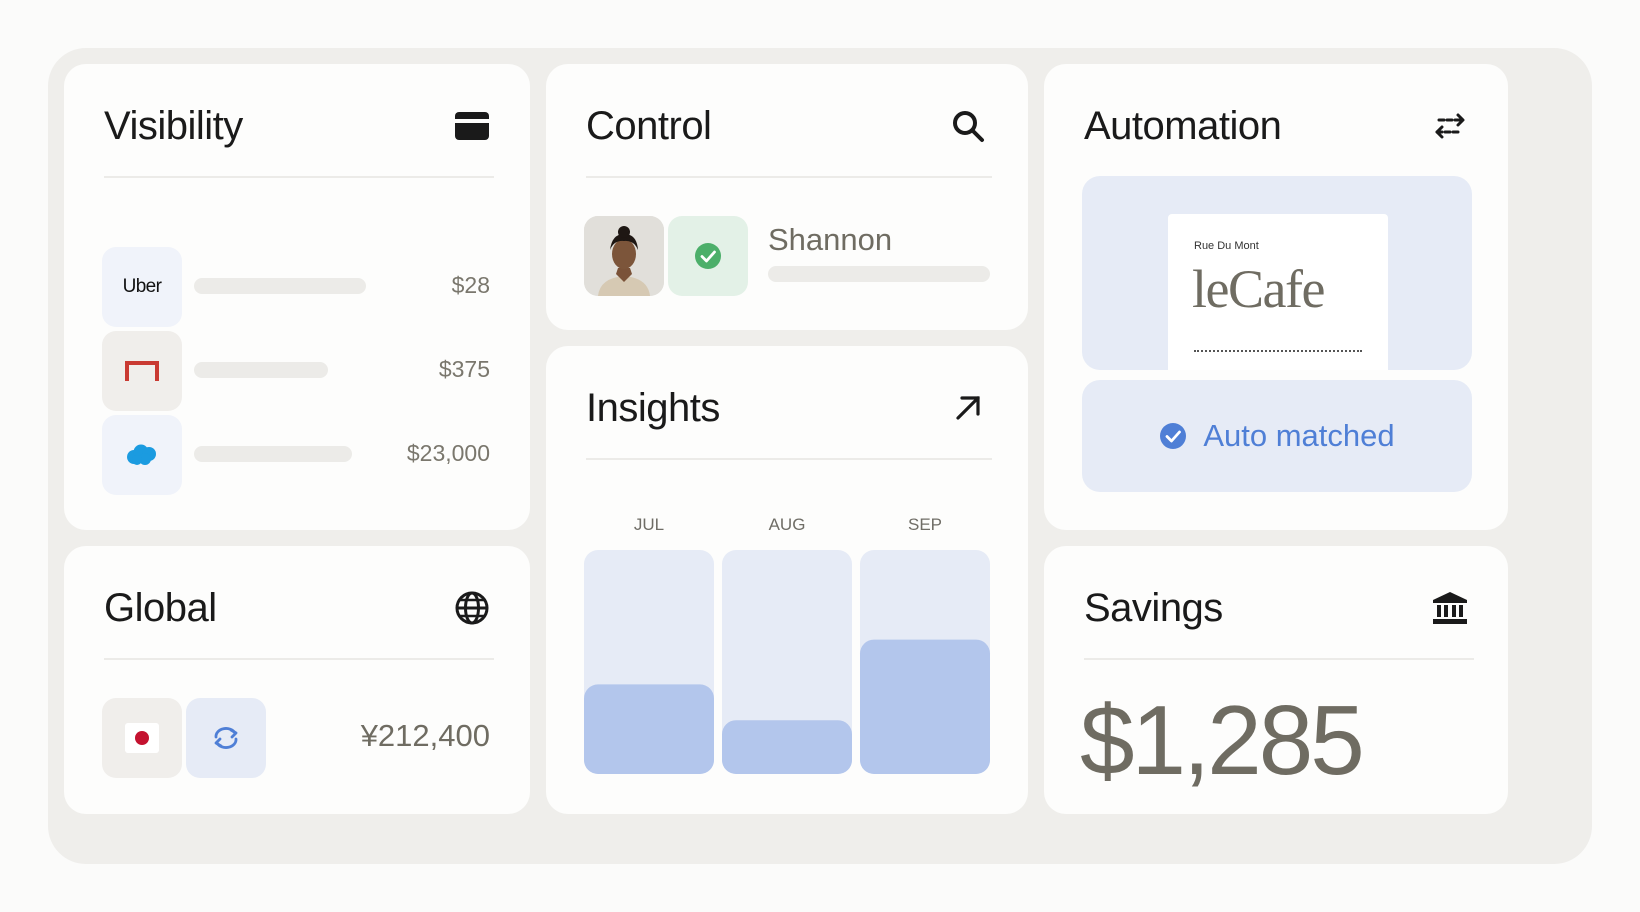 This screenshot has width=1640, height=912. Describe the element at coordinates (968, 126) in the screenshot. I see `search-icon` at that location.